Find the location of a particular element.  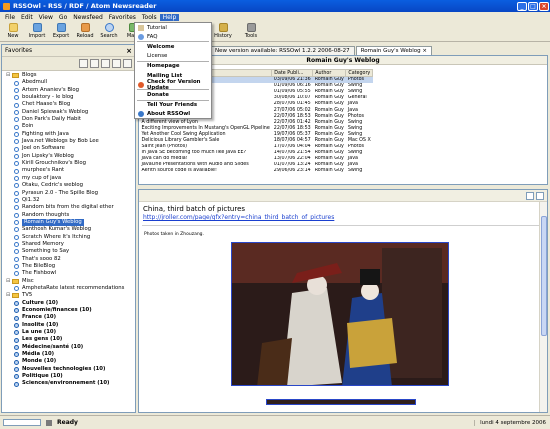

tree-item: La une (10) is located at coordinates (70, 332).